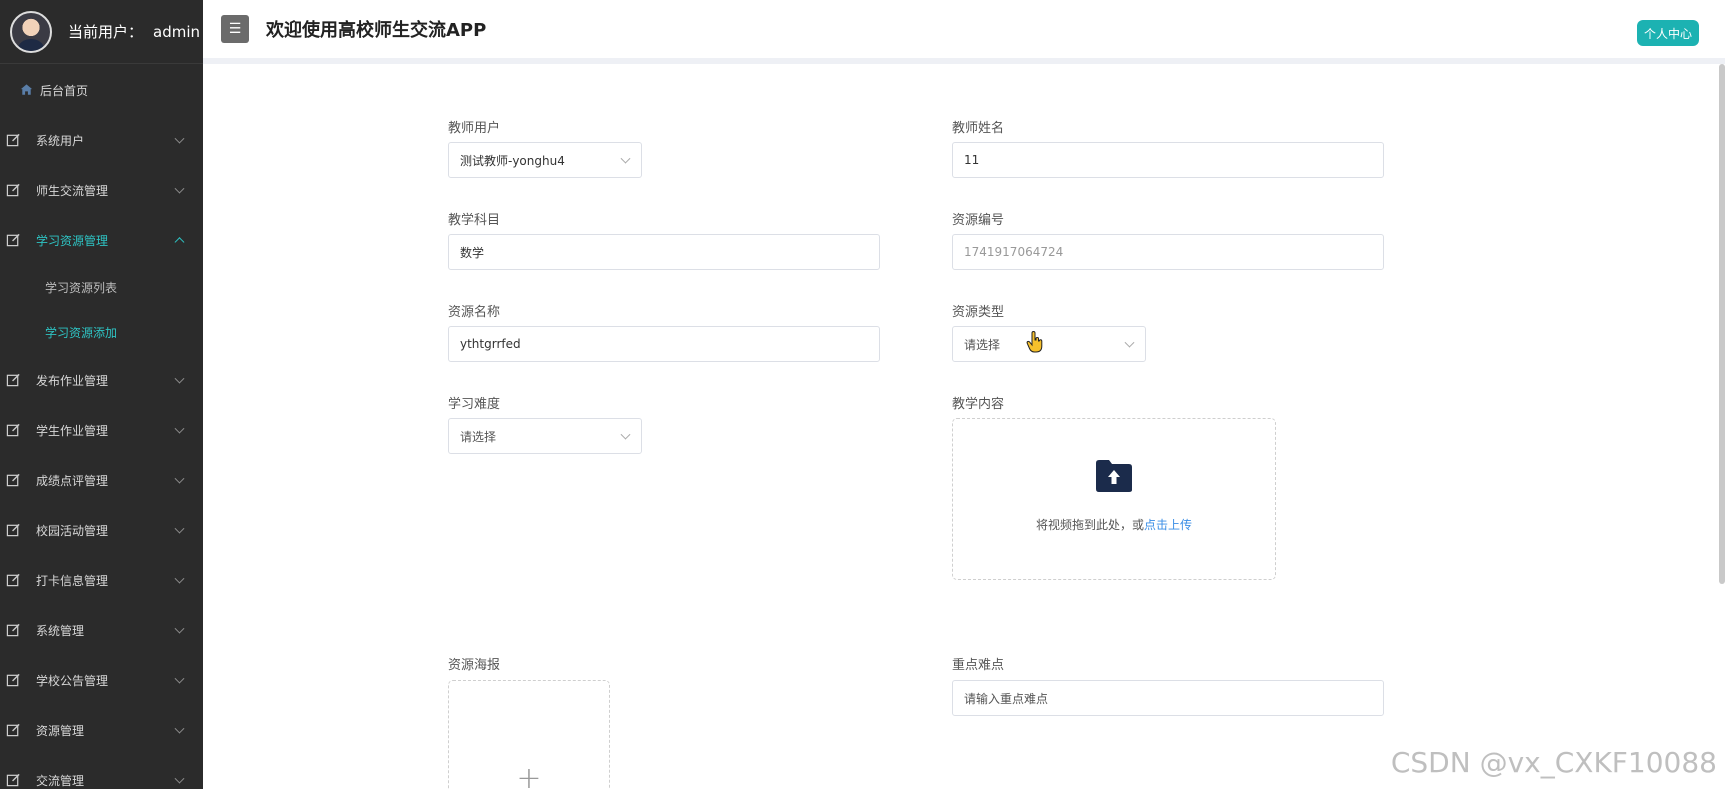  Describe the element at coordinates (72, 480) in the screenshot. I see `sidebar-item-label: 成绩点评管理` at that location.